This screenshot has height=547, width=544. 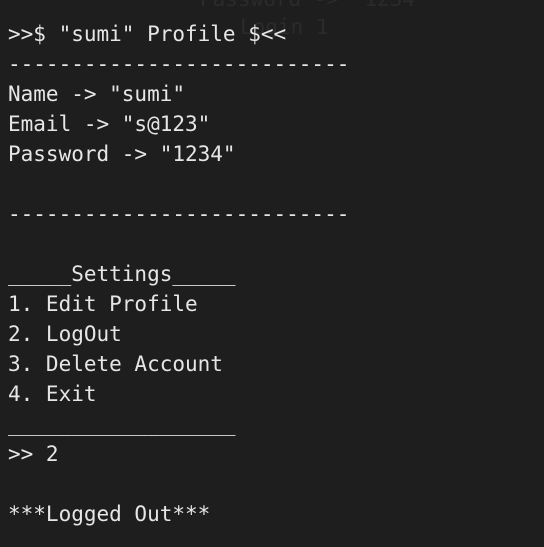 I want to click on menu-item-logout: 2. LogOut, so click(x=65, y=334).